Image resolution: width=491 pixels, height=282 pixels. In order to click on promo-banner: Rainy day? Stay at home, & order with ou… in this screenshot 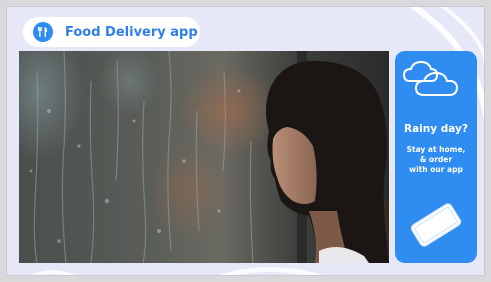, I will do `click(436, 157)`.